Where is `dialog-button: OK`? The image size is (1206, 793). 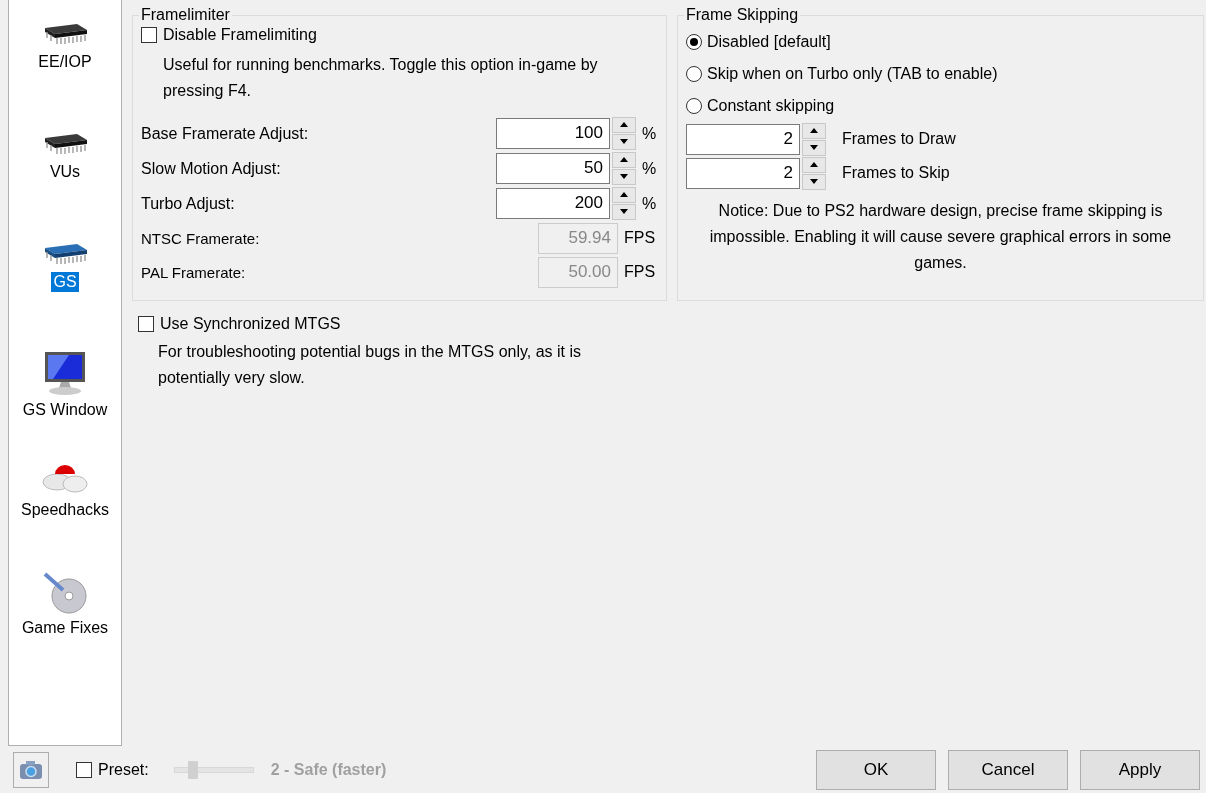 dialog-button: OK is located at coordinates (876, 769).